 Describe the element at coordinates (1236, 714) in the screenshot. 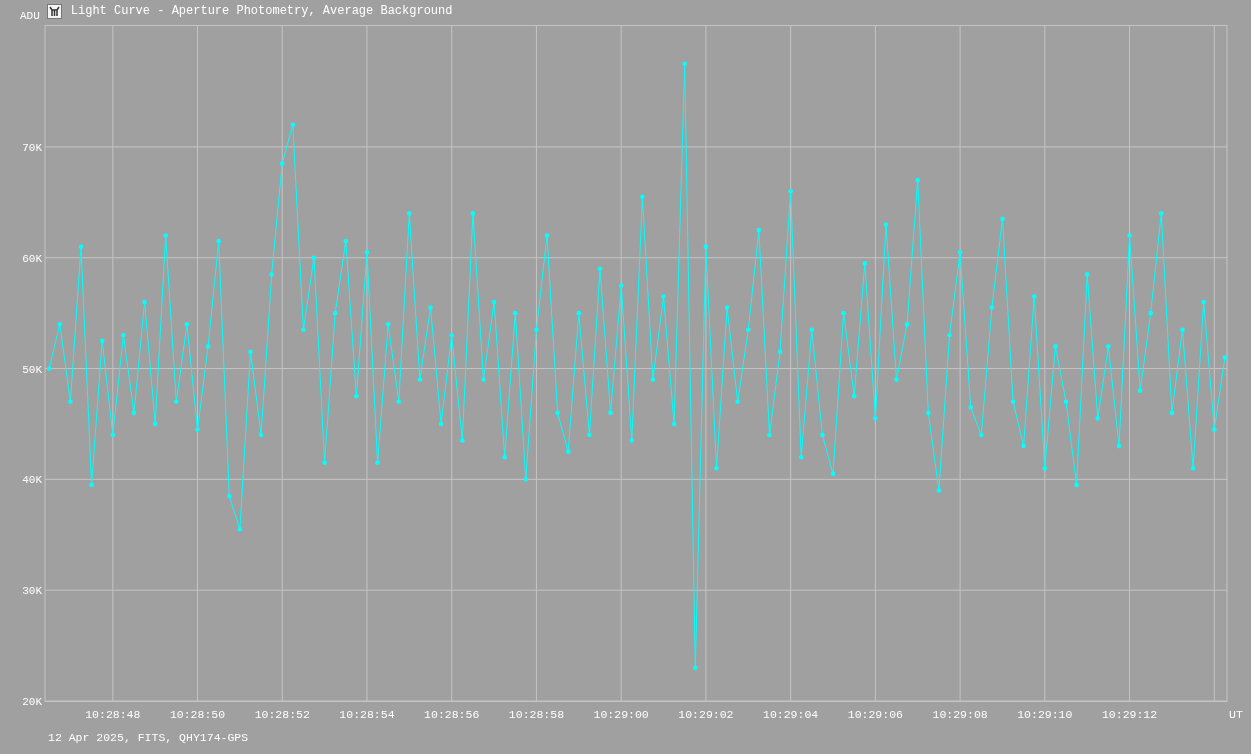

I see `x-axis-title: UT` at that location.